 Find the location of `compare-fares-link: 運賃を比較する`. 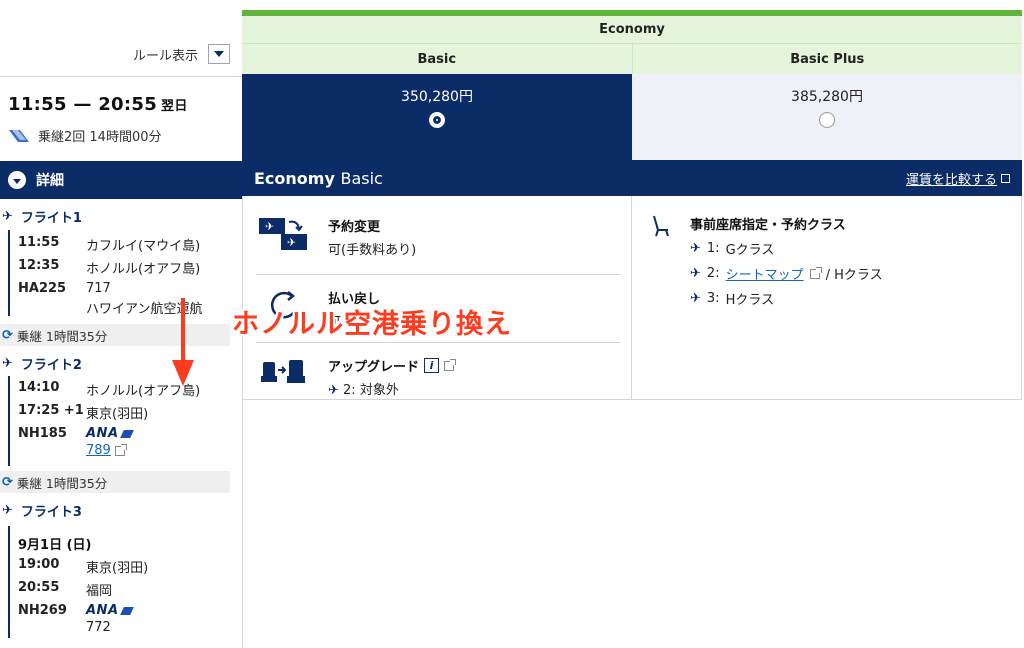

compare-fares-link: 運賃を比較する is located at coordinates (958, 178).